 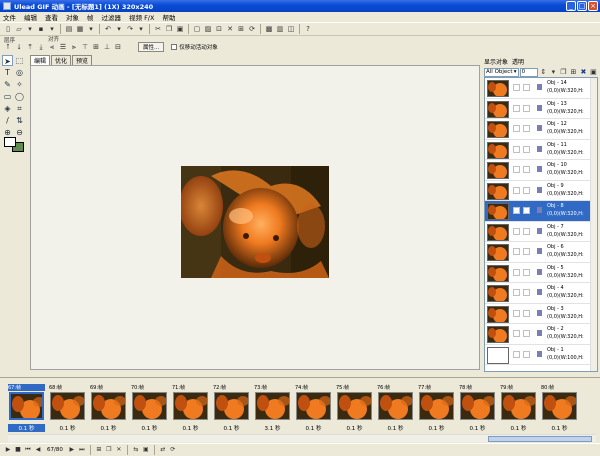 What do you see at coordinates (19, 84) in the screenshot?
I see `magic-wand-tool-icon: ✧` at bounding box center [19, 84].